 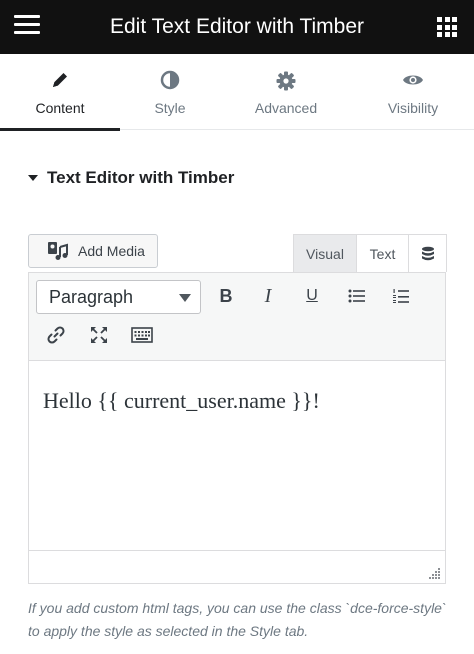 I want to click on panel-title: Edit Text Editor with Timber, so click(x=237, y=26).